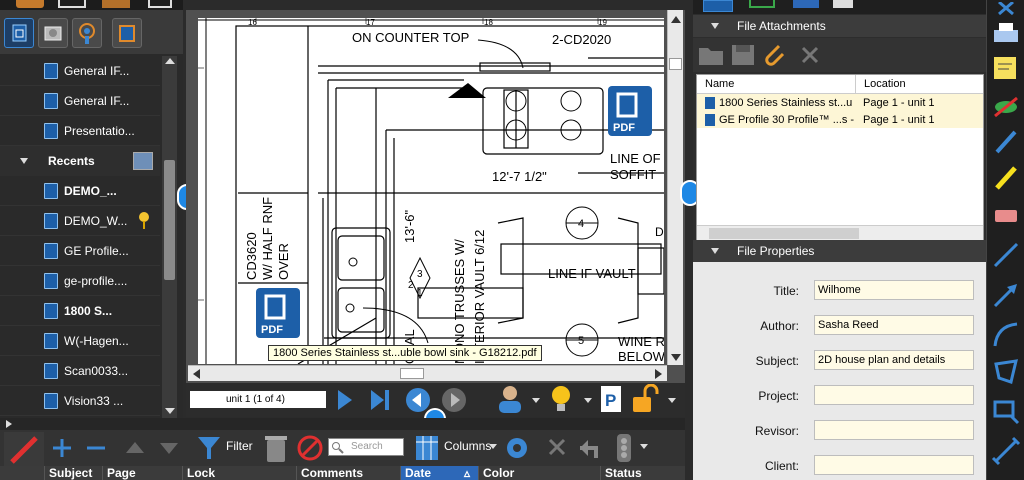 This screenshot has height=480, width=1024. I want to click on arrow-icon, so click(1006, 295).